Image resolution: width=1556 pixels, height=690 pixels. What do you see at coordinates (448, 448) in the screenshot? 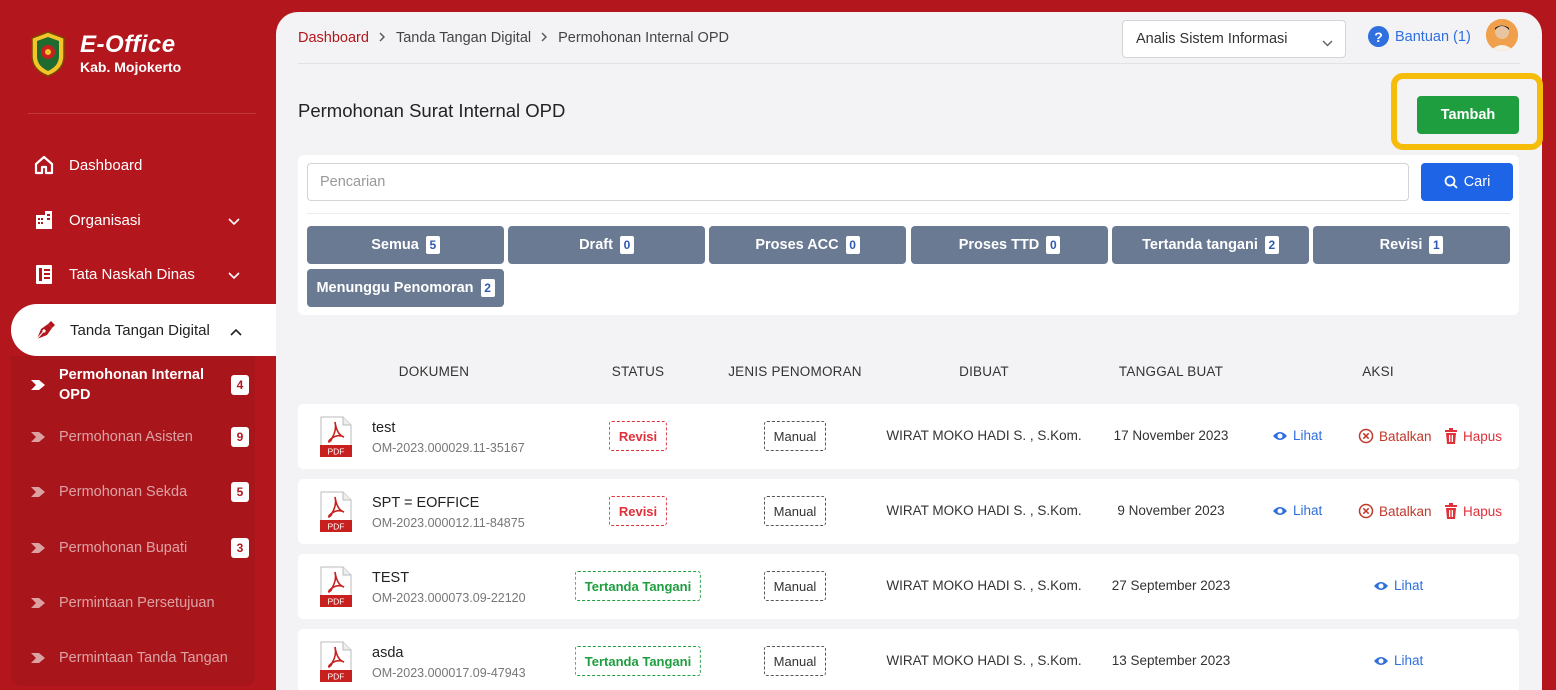
I see `document-number: OM-2023.000029.11-35167` at bounding box center [448, 448].